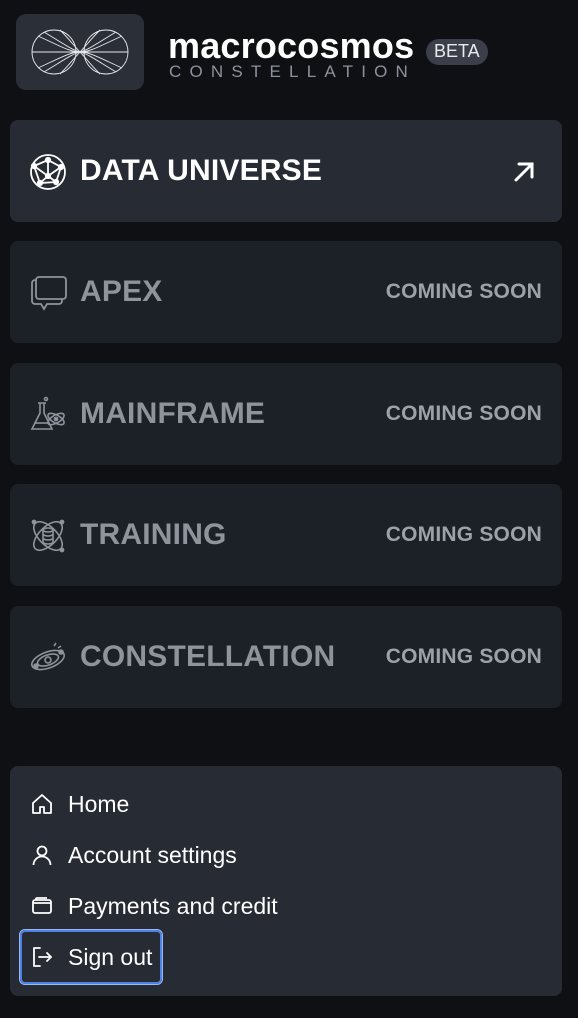 The height and width of the screenshot is (1018, 578). What do you see at coordinates (121, 291) in the screenshot?
I see `product-title: APEX` at bounding box center [121, 291].